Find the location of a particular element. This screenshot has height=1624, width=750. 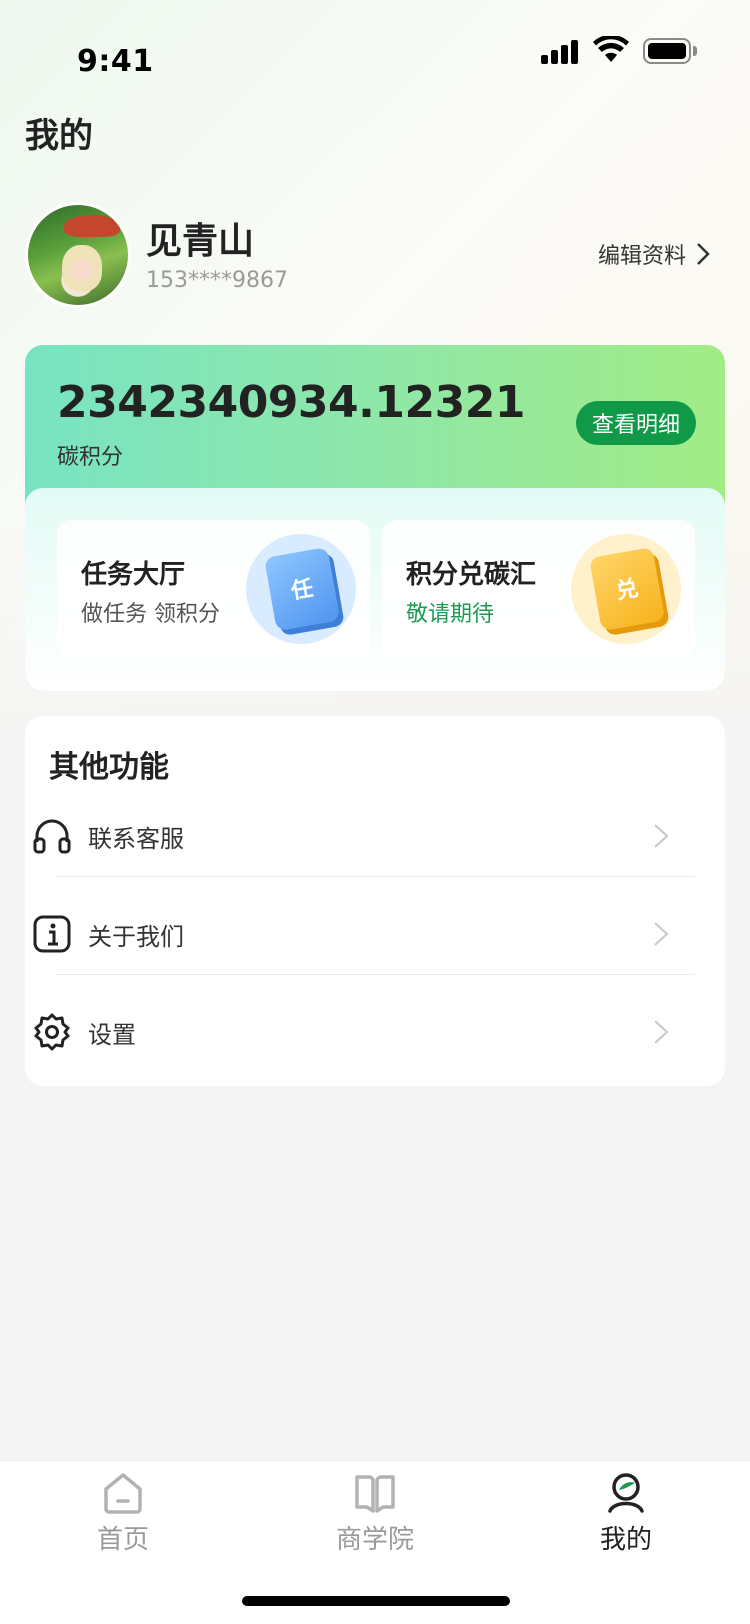

info-icon is located at coordinates (52, 934).